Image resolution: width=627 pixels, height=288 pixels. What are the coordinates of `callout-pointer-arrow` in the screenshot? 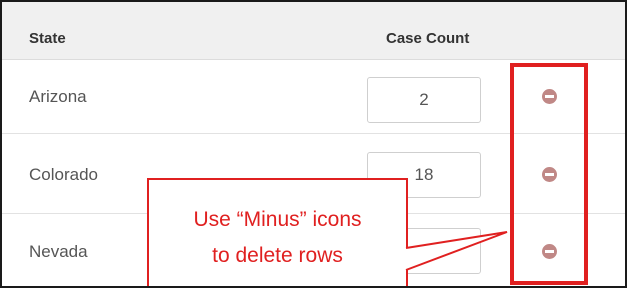 It's located at (456, 251).